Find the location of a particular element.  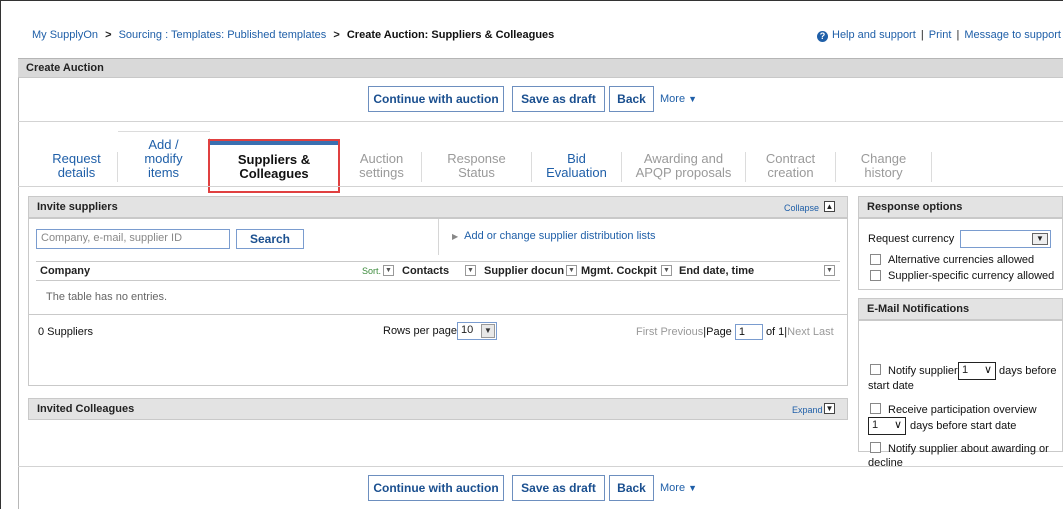

tab-label: Change is located at coordinates (883, 158).